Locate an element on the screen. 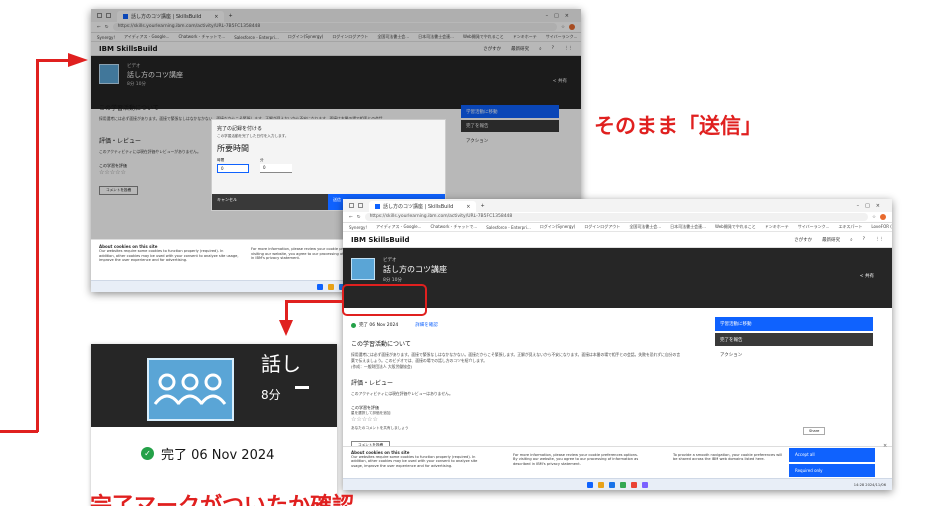 The image size is (951, 506). comment-prompt: あなたのコメントを共有しましょう is located at coordinates (380, 428).